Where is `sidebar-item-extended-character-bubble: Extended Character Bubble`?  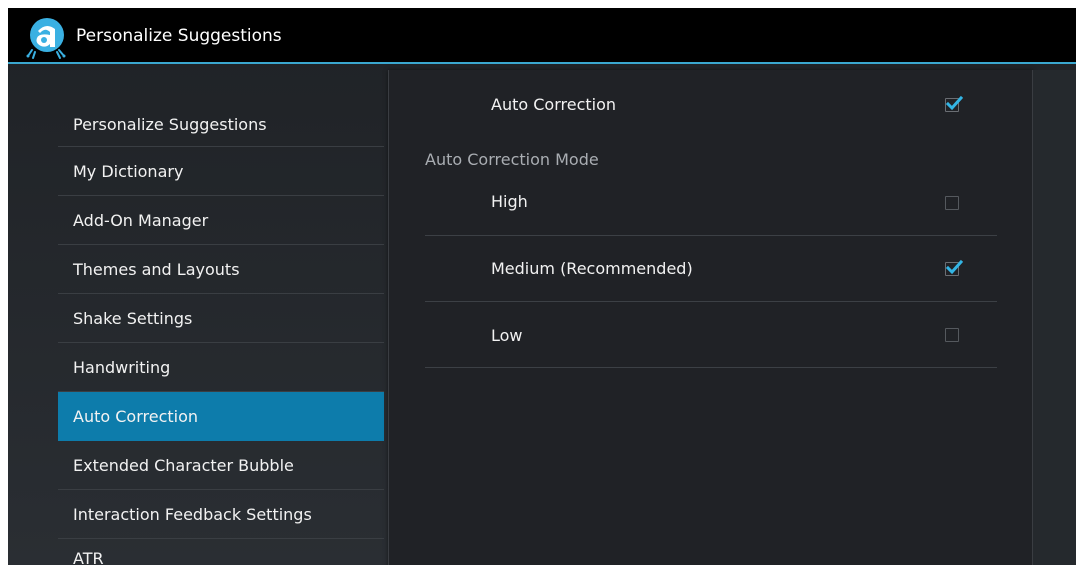 sidebar-item-extended-character-bubble: Extended Character Bubble is located at coordinates (221, 465).